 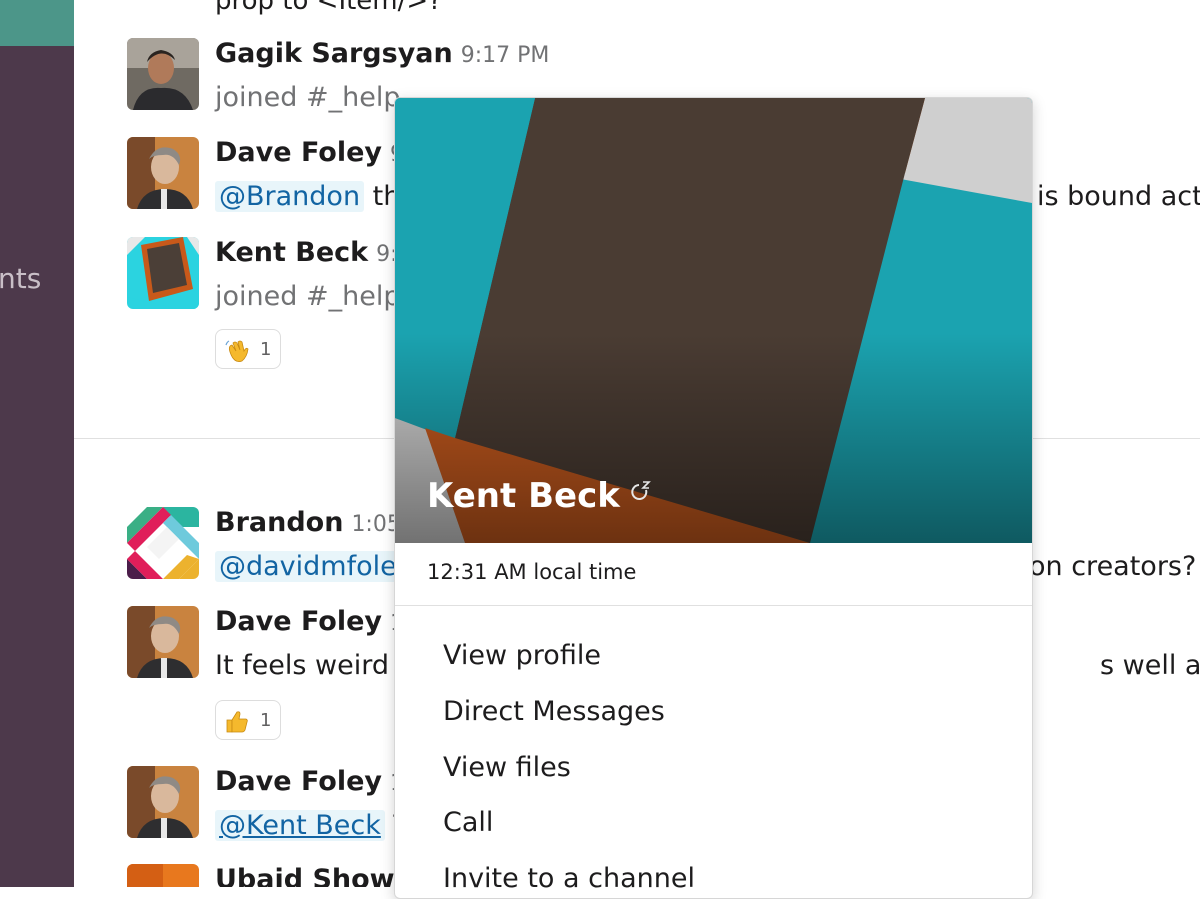 What do you see at coordinates (468, 822) in the screenshot?
I see `menu-item-call: Call` at bounding box center [468, 822].